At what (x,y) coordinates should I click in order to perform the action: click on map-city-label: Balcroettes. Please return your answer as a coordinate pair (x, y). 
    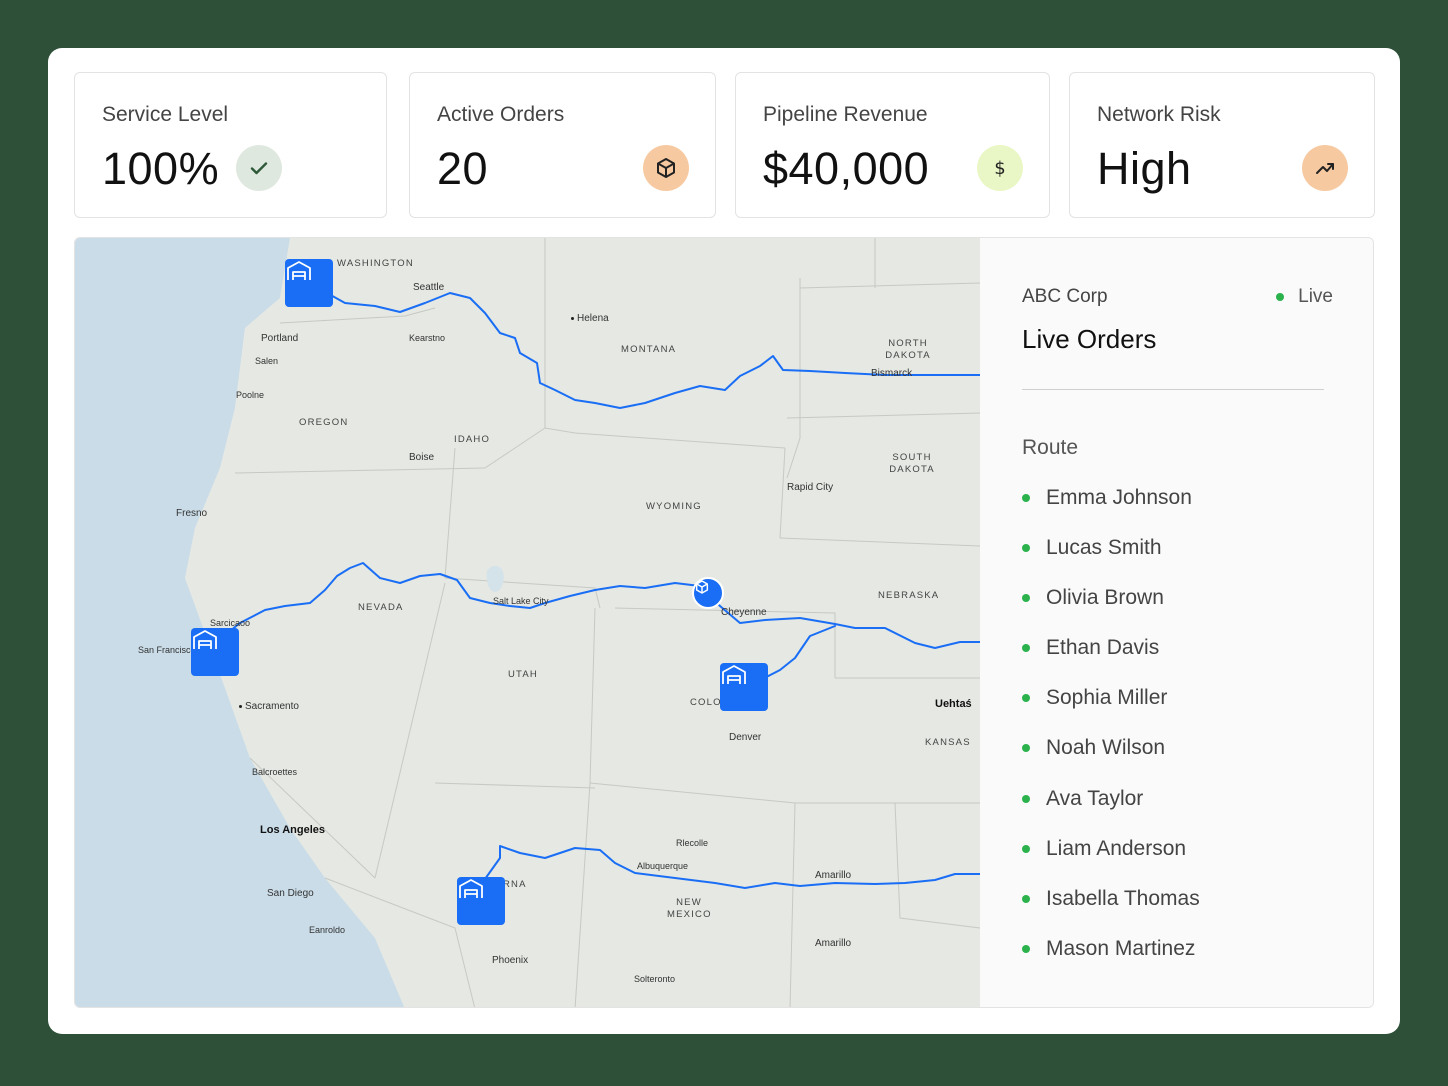
    Looking at the image, I should click on (275, 772).